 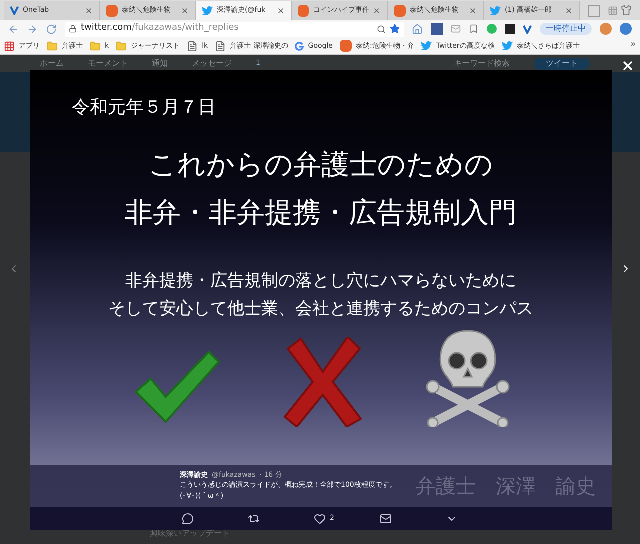 I want to click on nav-link: メッセージ, so click(x=212, y=64).